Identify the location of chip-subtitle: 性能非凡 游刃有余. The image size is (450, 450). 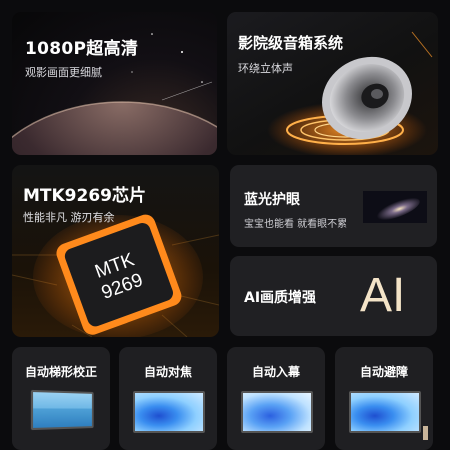
(69, 217).